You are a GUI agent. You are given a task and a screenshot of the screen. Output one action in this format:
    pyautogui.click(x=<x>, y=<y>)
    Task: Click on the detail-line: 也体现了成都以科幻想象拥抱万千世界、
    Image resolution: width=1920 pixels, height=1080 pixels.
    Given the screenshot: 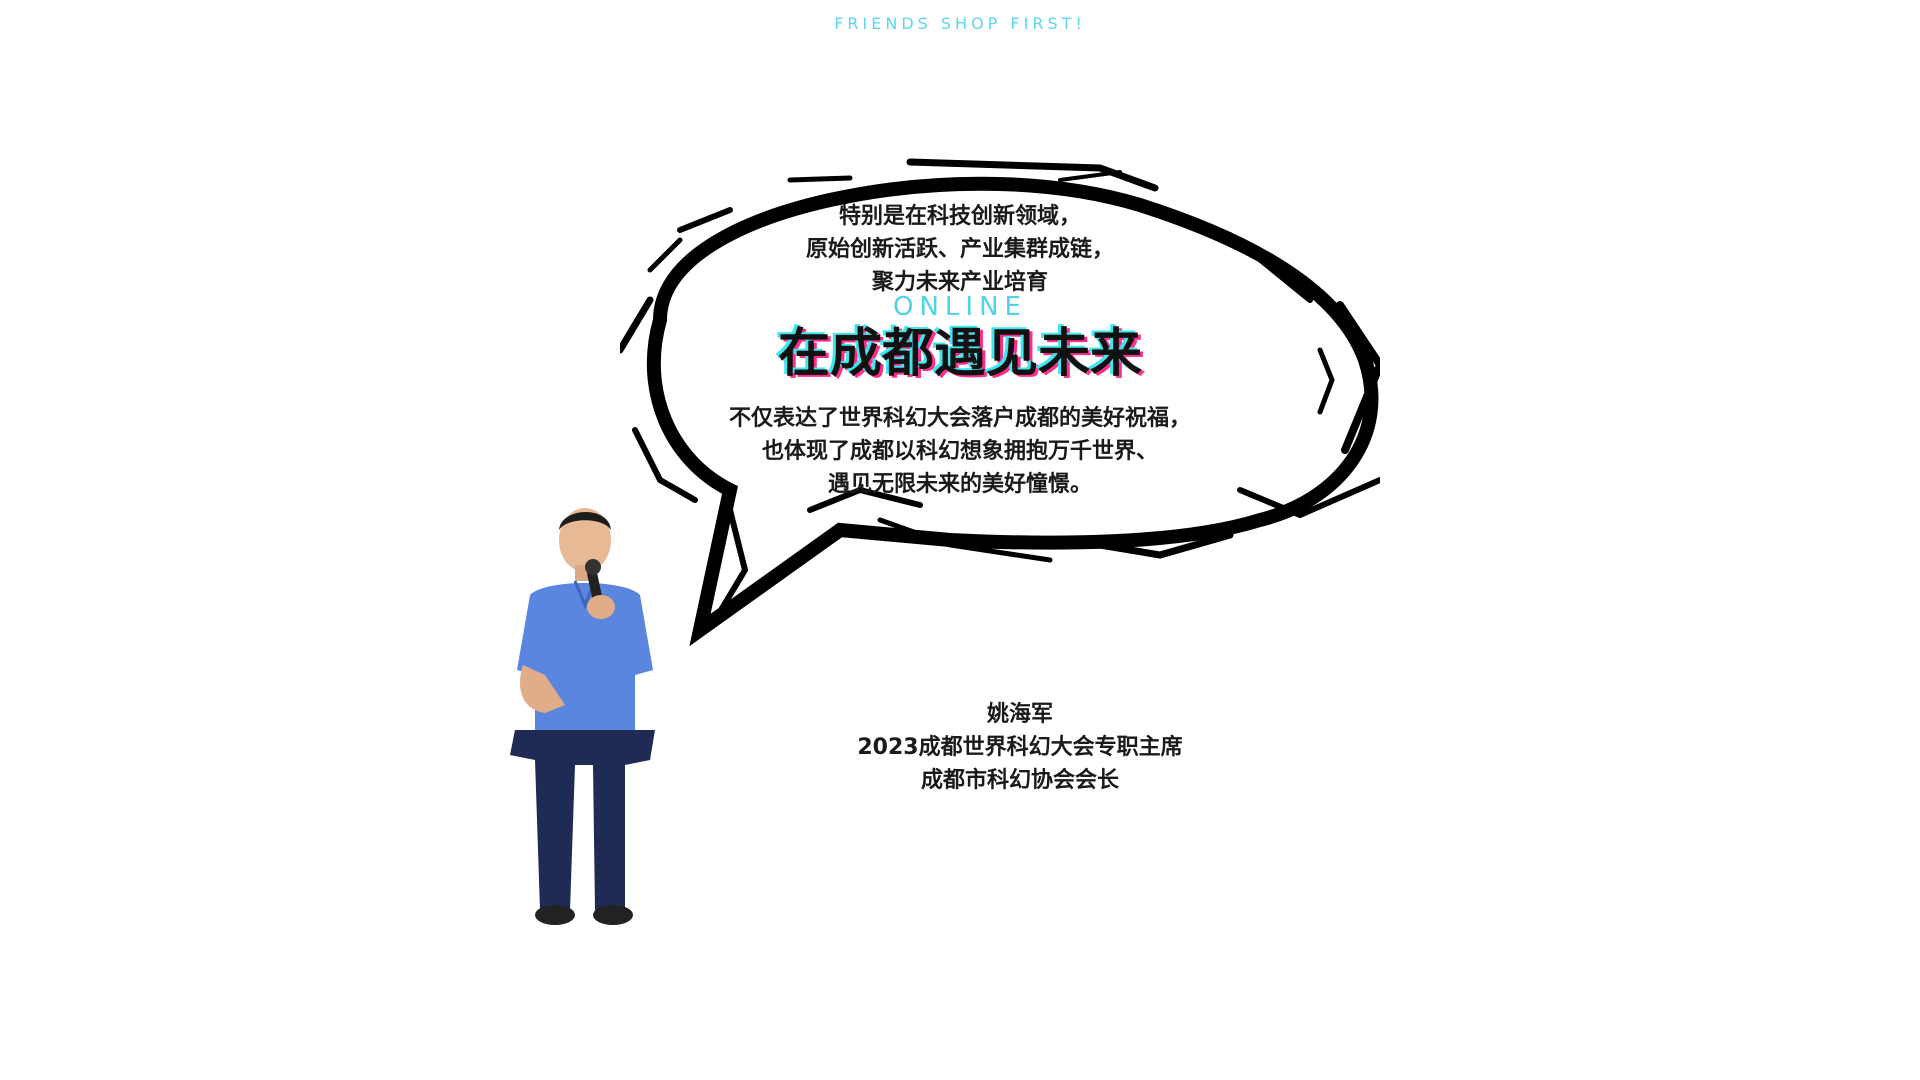 What is the action you would take?
    pyautogui.click(x=959, y=451)
    